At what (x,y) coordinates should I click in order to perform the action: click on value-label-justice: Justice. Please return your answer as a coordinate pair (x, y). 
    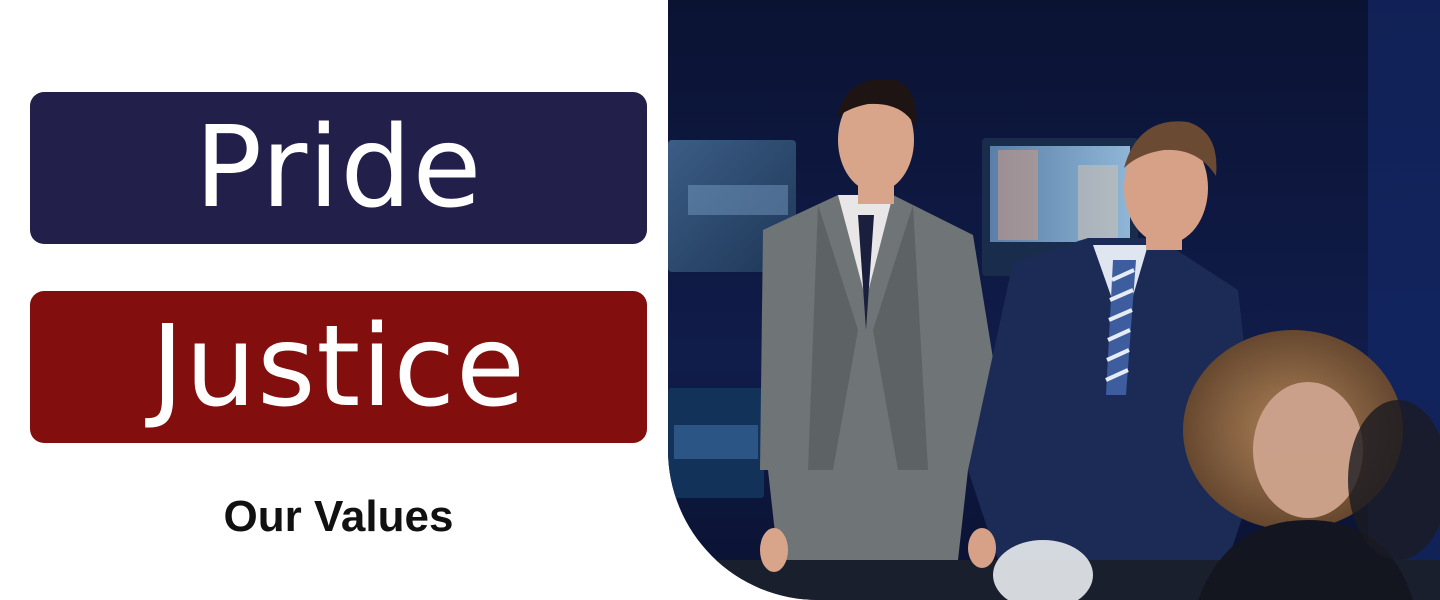
    Looking at the image, I should click on (338, 367).